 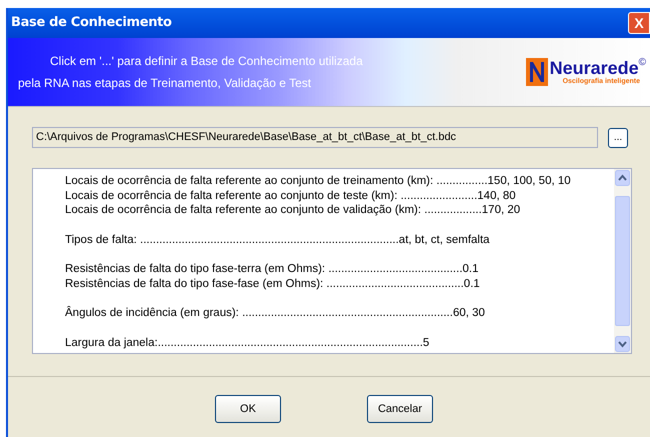 I want to click on detail-line: Tipos de falta: .................................................................................at, bt, ct, semfalta, so click(x=278, y=239).